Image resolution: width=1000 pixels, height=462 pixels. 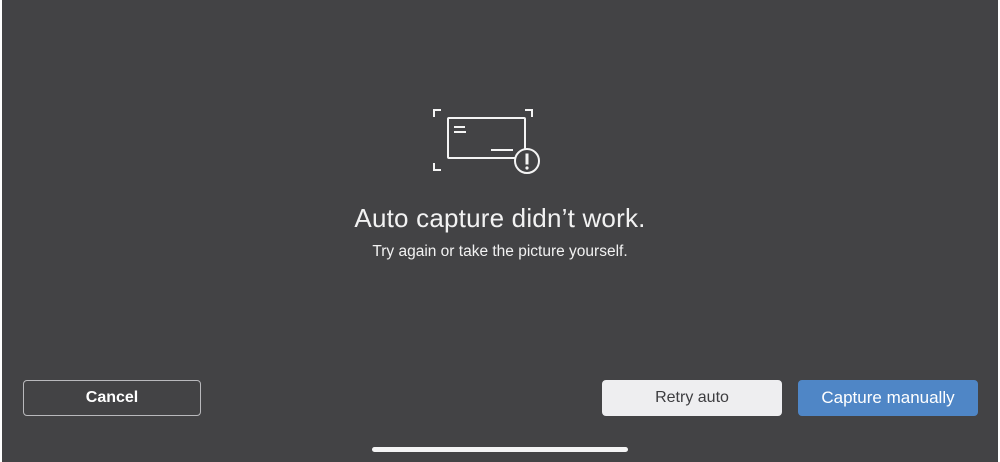 What do you see at coordinates (888, 398) in the screenshot?
I see `capture-manually-button: Capture manually` at bounding box center [888, 398].